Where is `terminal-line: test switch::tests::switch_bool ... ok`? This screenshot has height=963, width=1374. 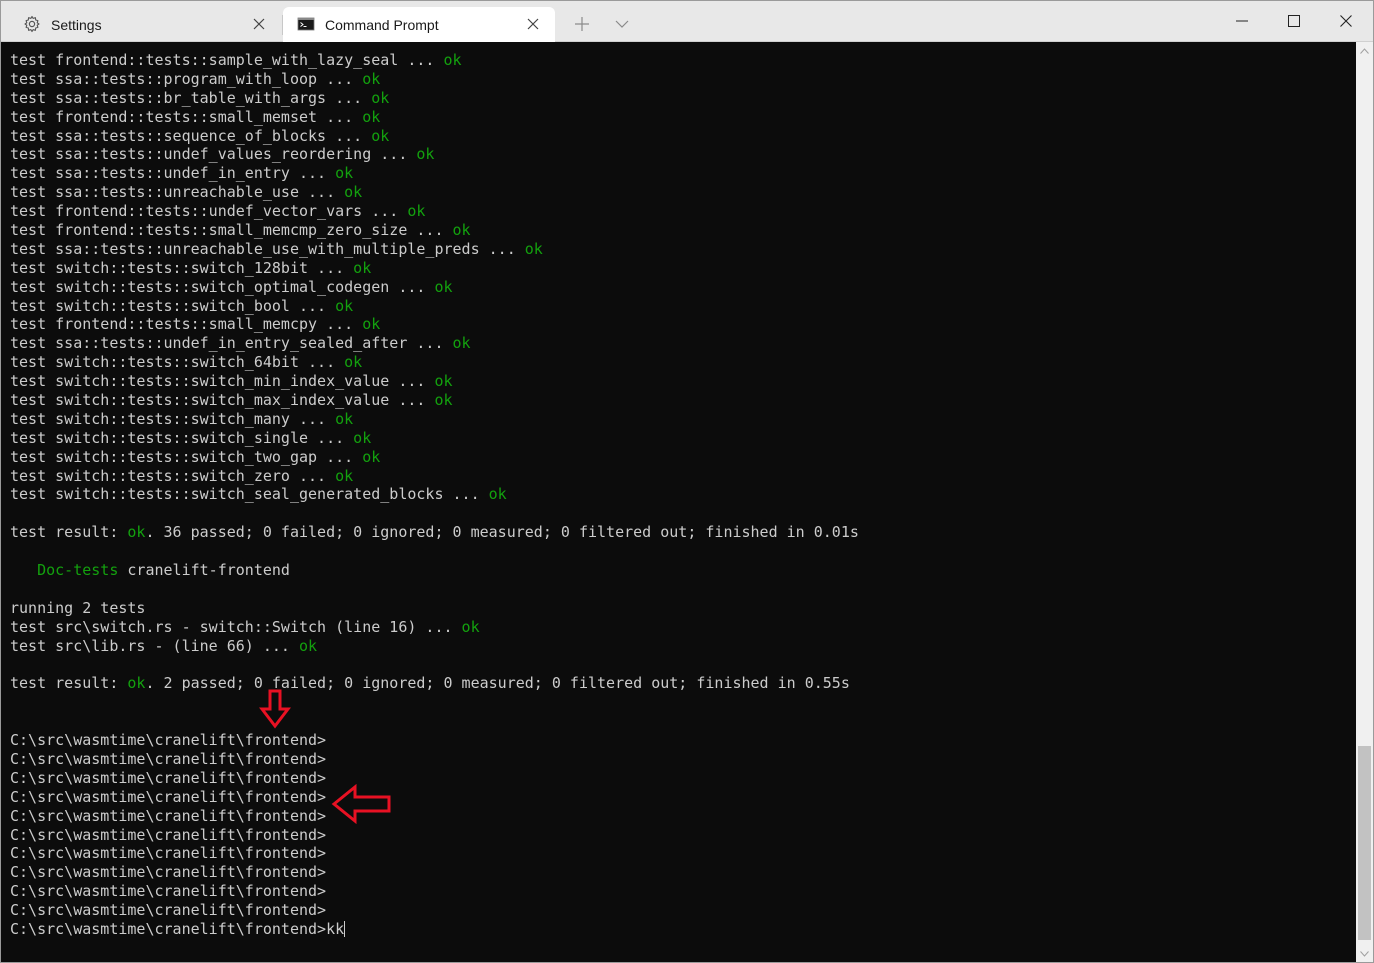 terminal-line: test switch::tests::switch_bool ... ok is located at coordinates (434, 306).